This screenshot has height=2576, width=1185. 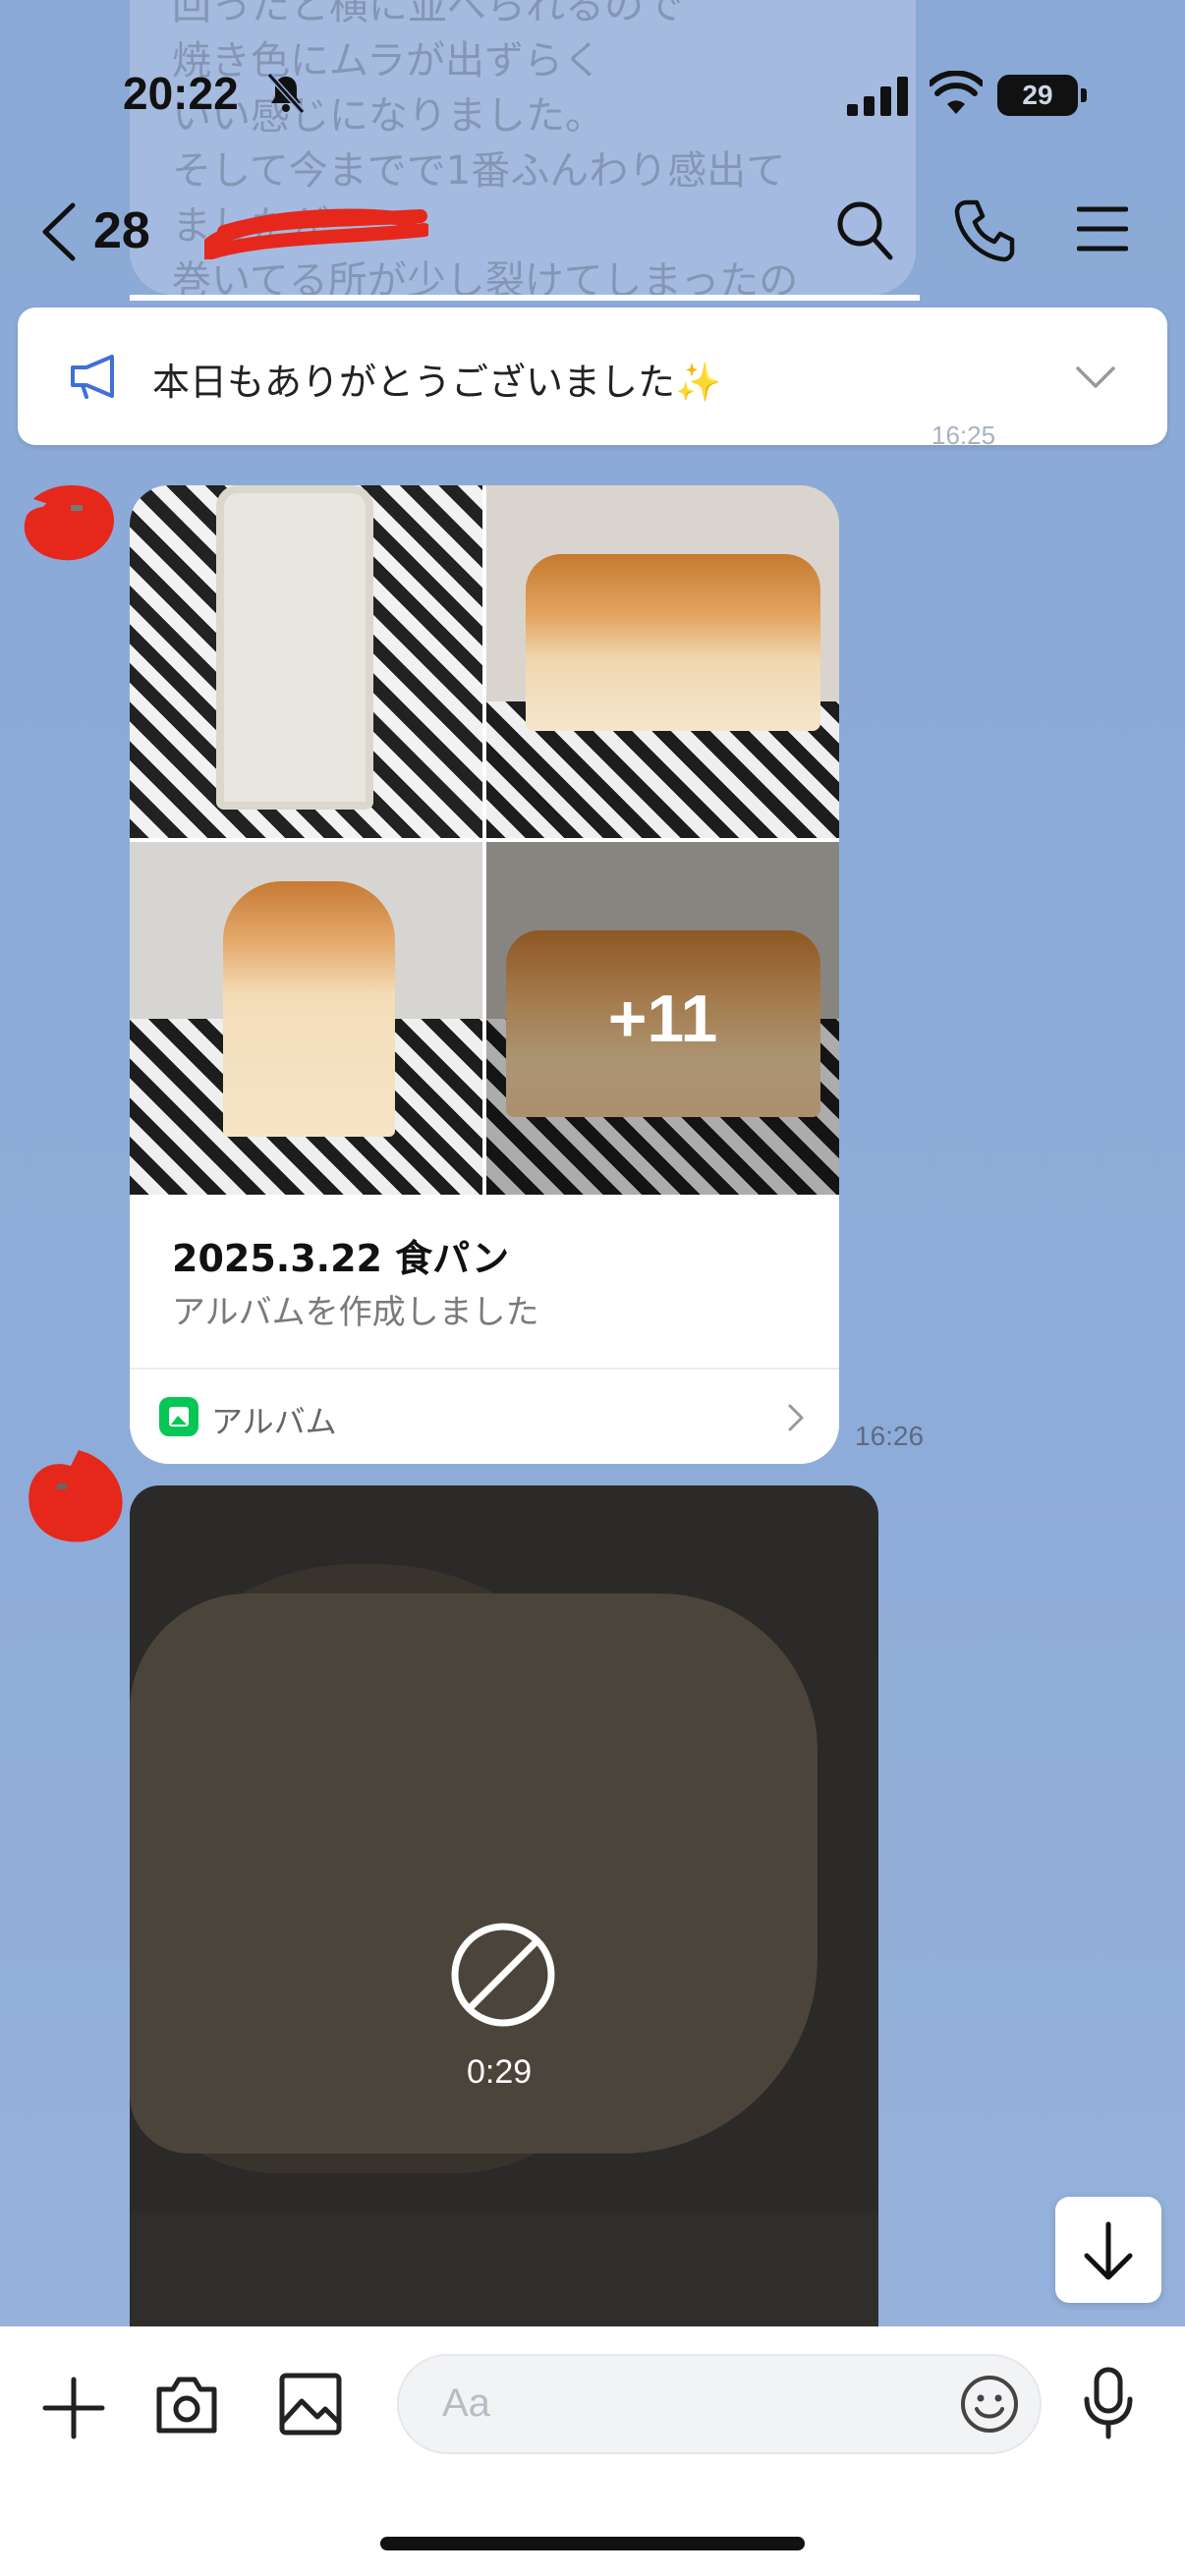 I want to click on home-indicator, so click(x=592, y=2543).